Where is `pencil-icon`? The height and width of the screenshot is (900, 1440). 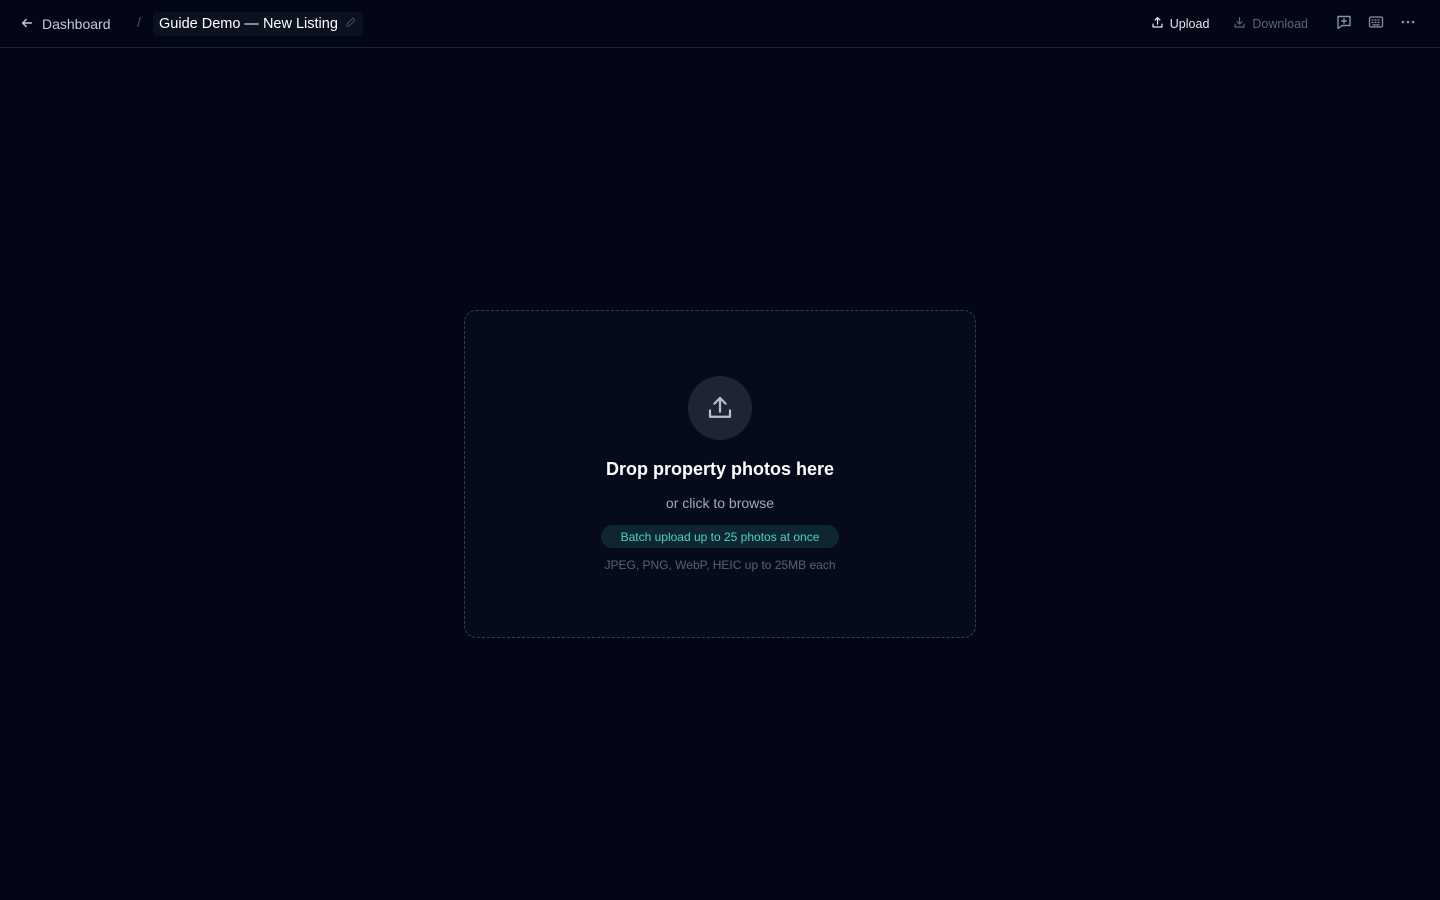 pencil-icon is located at coordinates (350, 24).